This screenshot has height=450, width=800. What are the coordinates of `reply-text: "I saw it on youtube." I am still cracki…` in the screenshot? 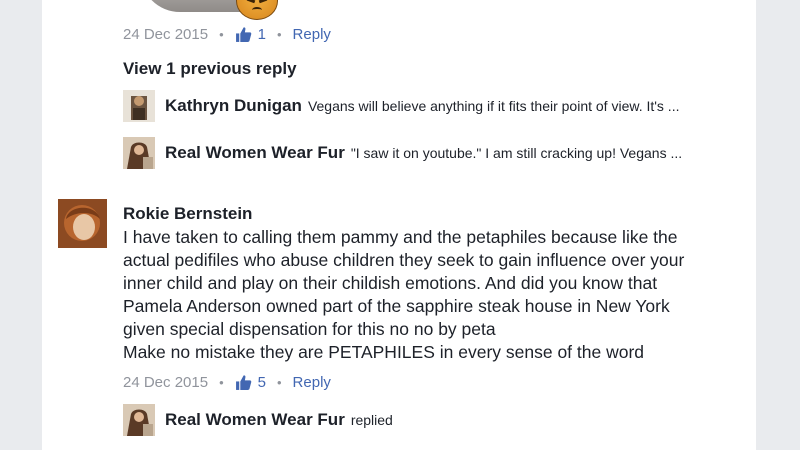 It's located at (516, 153).